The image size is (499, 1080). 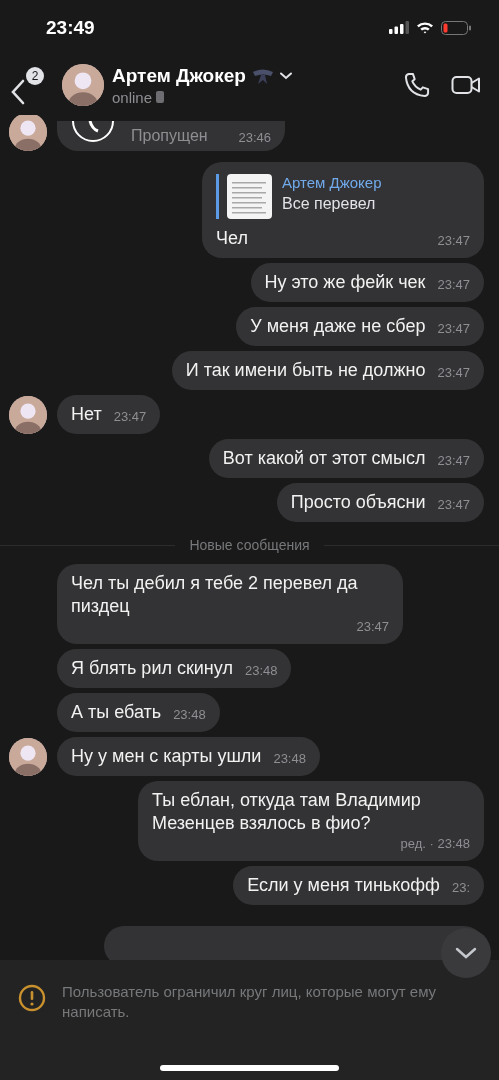 I want to click on message-text: Чел ты дебил я тебе 2 перевел да пиздец, so click(x=215, y=595).